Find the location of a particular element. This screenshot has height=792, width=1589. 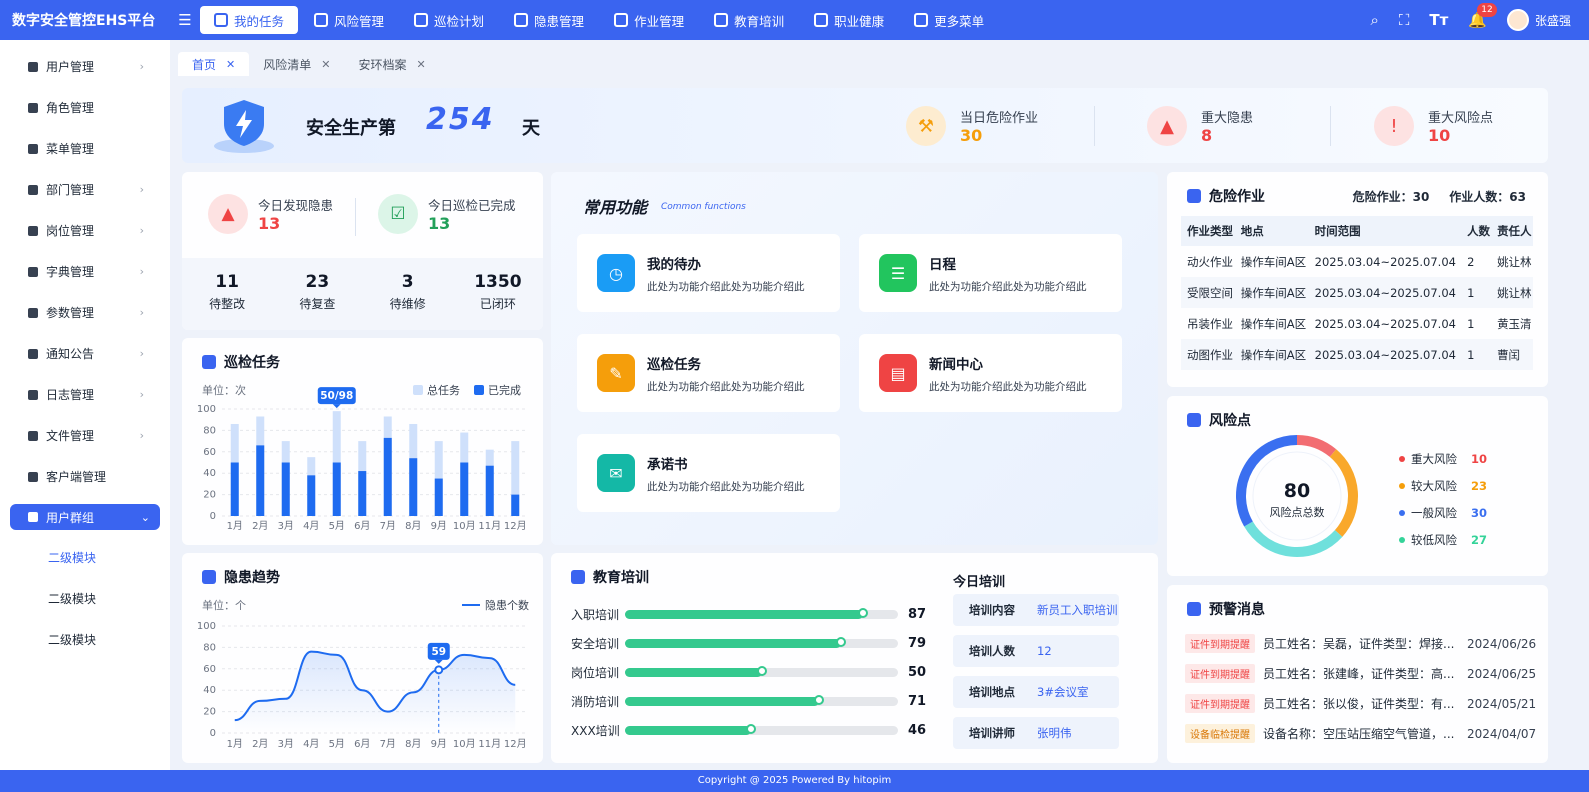

danger-count: 危险作业：30 is located at coordinates (1391, 197).